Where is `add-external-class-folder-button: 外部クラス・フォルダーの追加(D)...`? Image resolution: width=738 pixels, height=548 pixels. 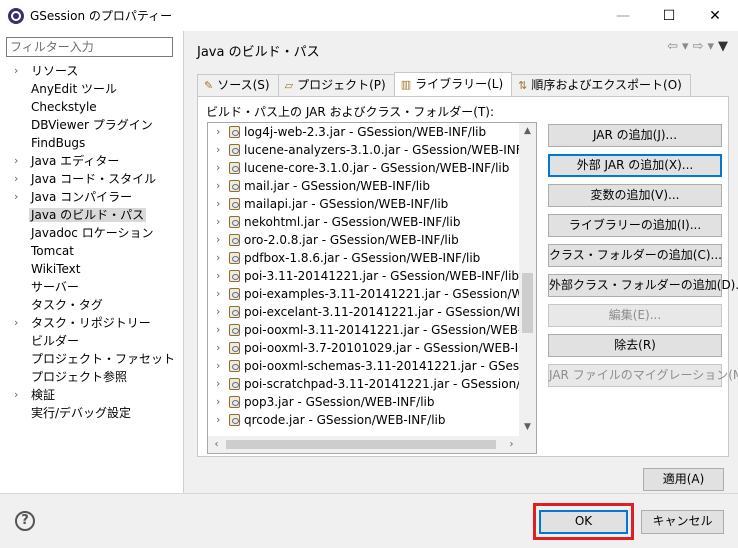
add-external-class-folder-button: 外部クラス・フォルダーの追加(D)... is located at coordinates (643, 285).